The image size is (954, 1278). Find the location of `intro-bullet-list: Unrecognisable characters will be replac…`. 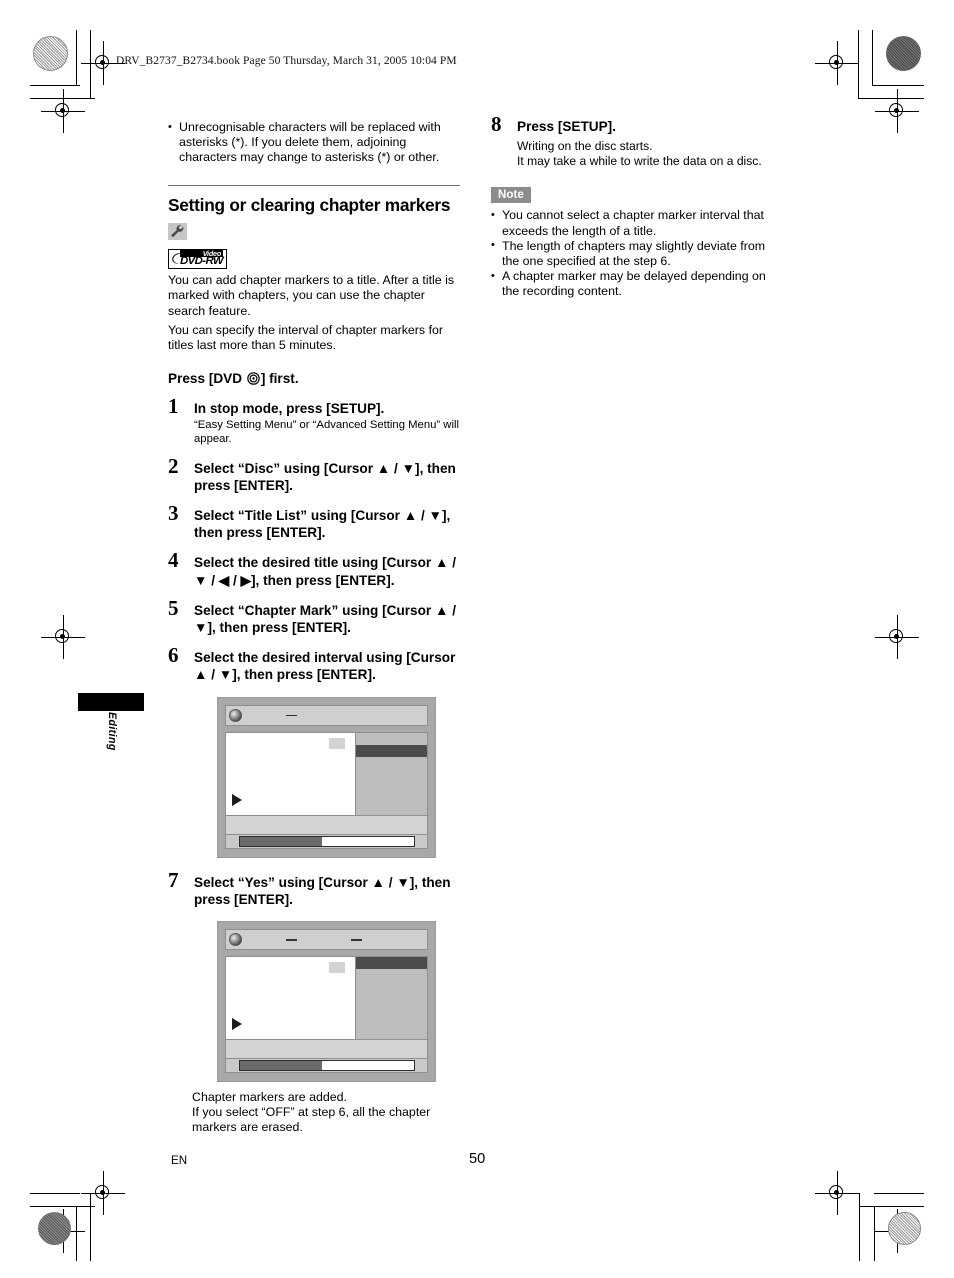

intro-bullet-list: Unrecognisable characters will be replac… is located at coordinates (314, 143).